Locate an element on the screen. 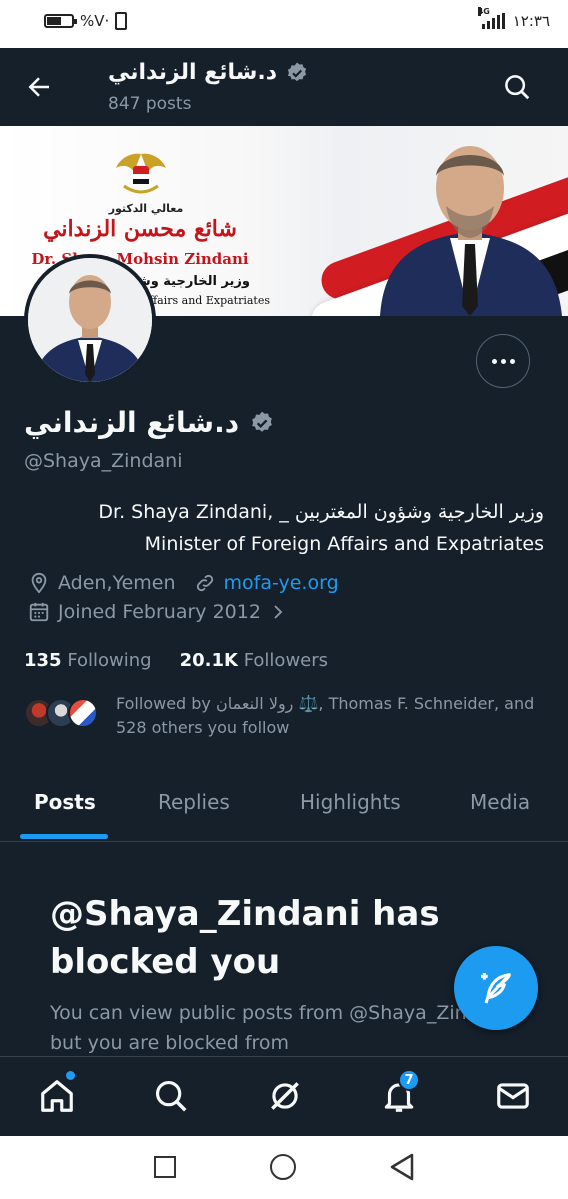 The image size is (568, 1199). follower-avatar is located at coordinates (83, 713).